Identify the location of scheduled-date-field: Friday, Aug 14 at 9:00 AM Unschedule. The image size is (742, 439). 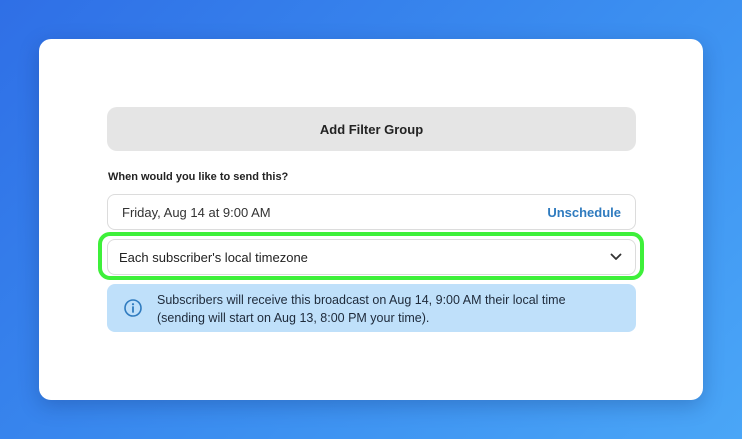
(371, 212).